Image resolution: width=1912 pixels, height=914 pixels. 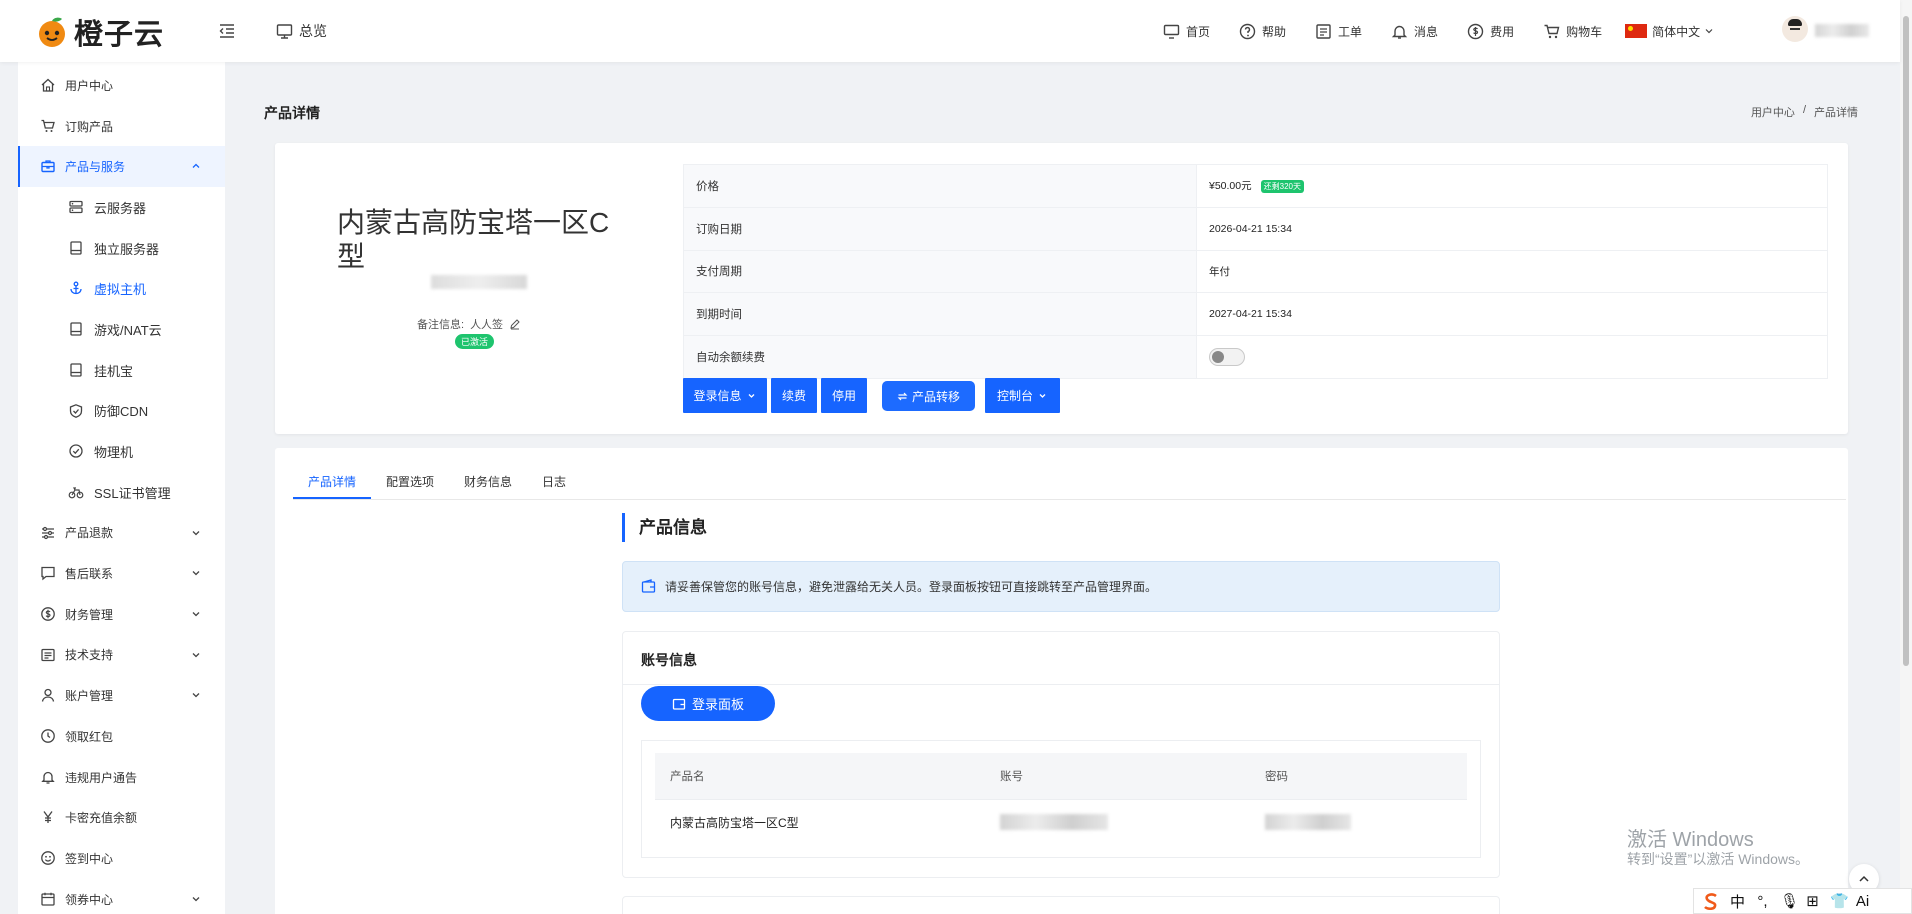 What do you see at coordinates (1358, 821) in the screenshot?
I see `cell-password` at bounding box center [1358, 821].